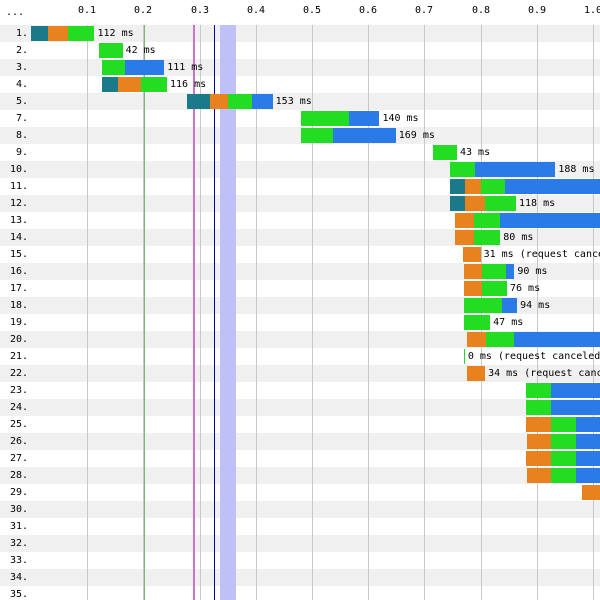 The height and width of the screenshot is (600, 600). I want to click on time-tick-label: 0.2, so click(143, 10).